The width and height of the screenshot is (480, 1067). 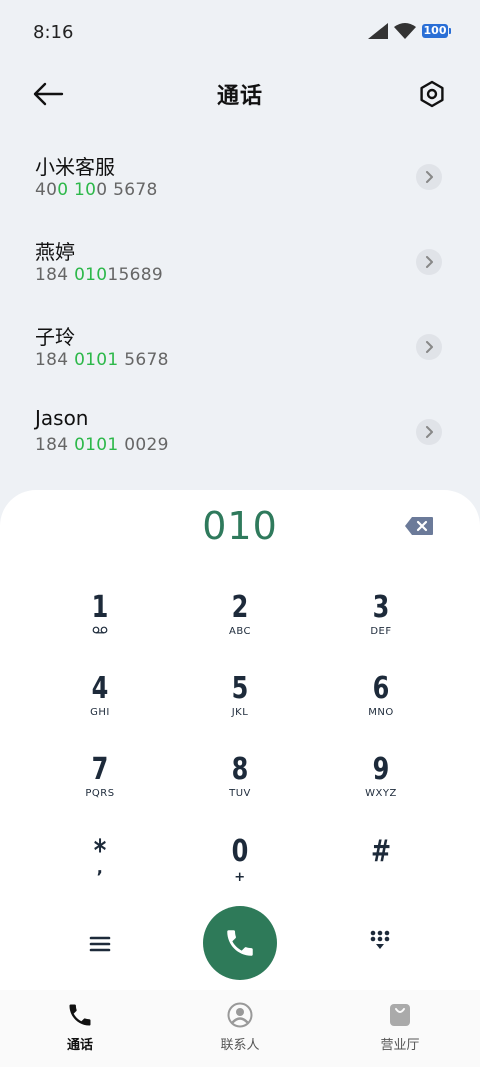 I want to click on settings-button, so click(x=432, y=94).